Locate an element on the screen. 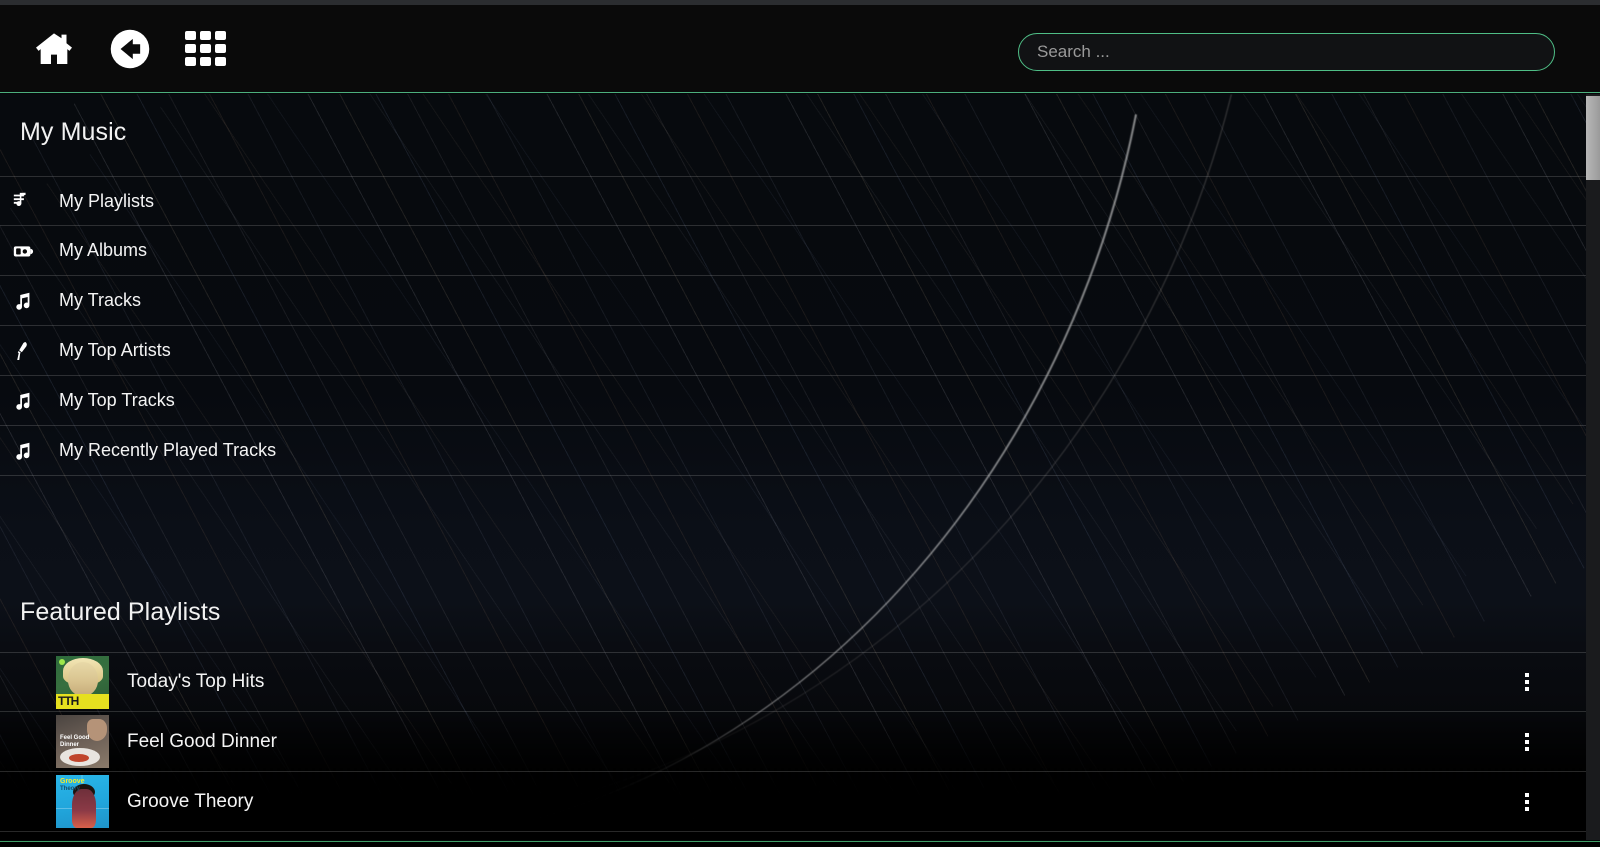 This screenshot has width=1600, height=847. back-arrow-circle-icon is located at coordinates (130, 49).